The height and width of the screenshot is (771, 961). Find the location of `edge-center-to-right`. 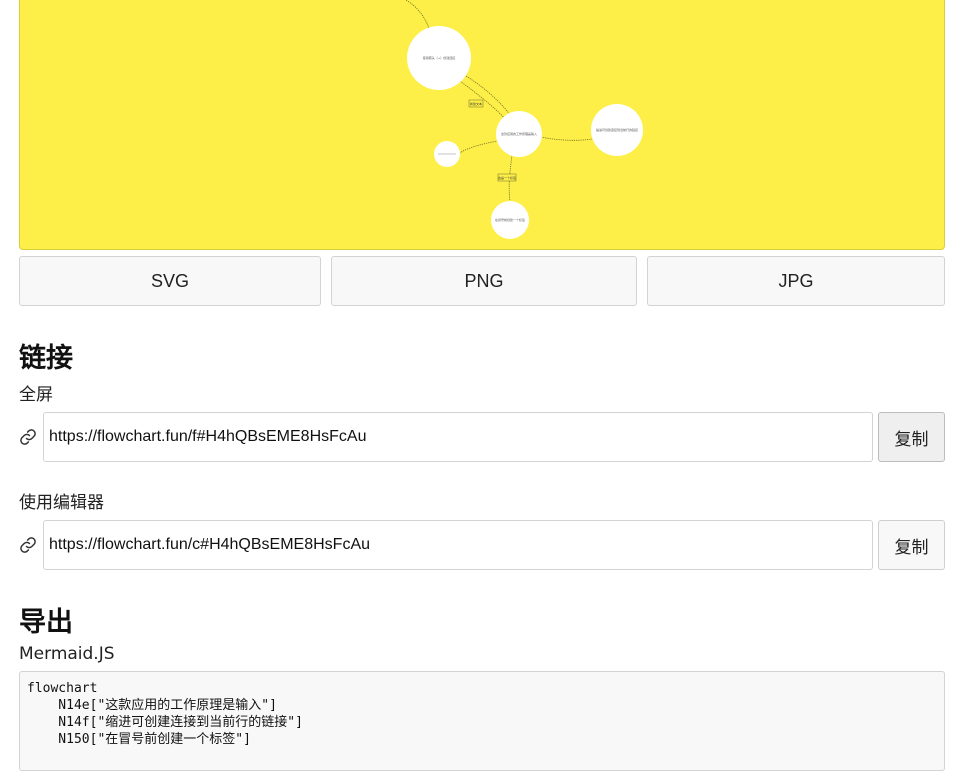

edge-center-to-right is located at coordinates (566, 138).